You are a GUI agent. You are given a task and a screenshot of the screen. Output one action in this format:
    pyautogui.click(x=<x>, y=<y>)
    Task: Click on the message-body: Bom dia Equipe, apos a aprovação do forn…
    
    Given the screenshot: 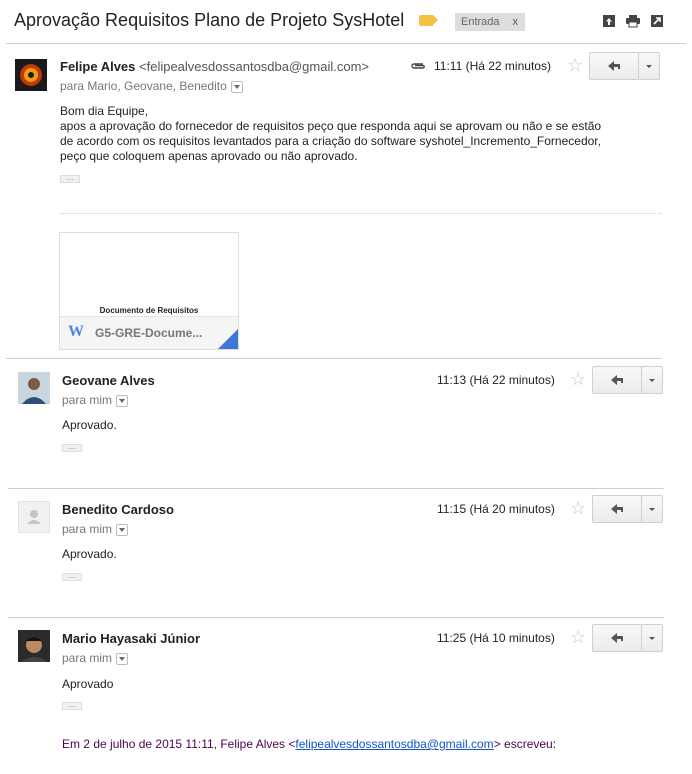 What is the action you would take?
    pyautogui.click(x=330, y=134)
    